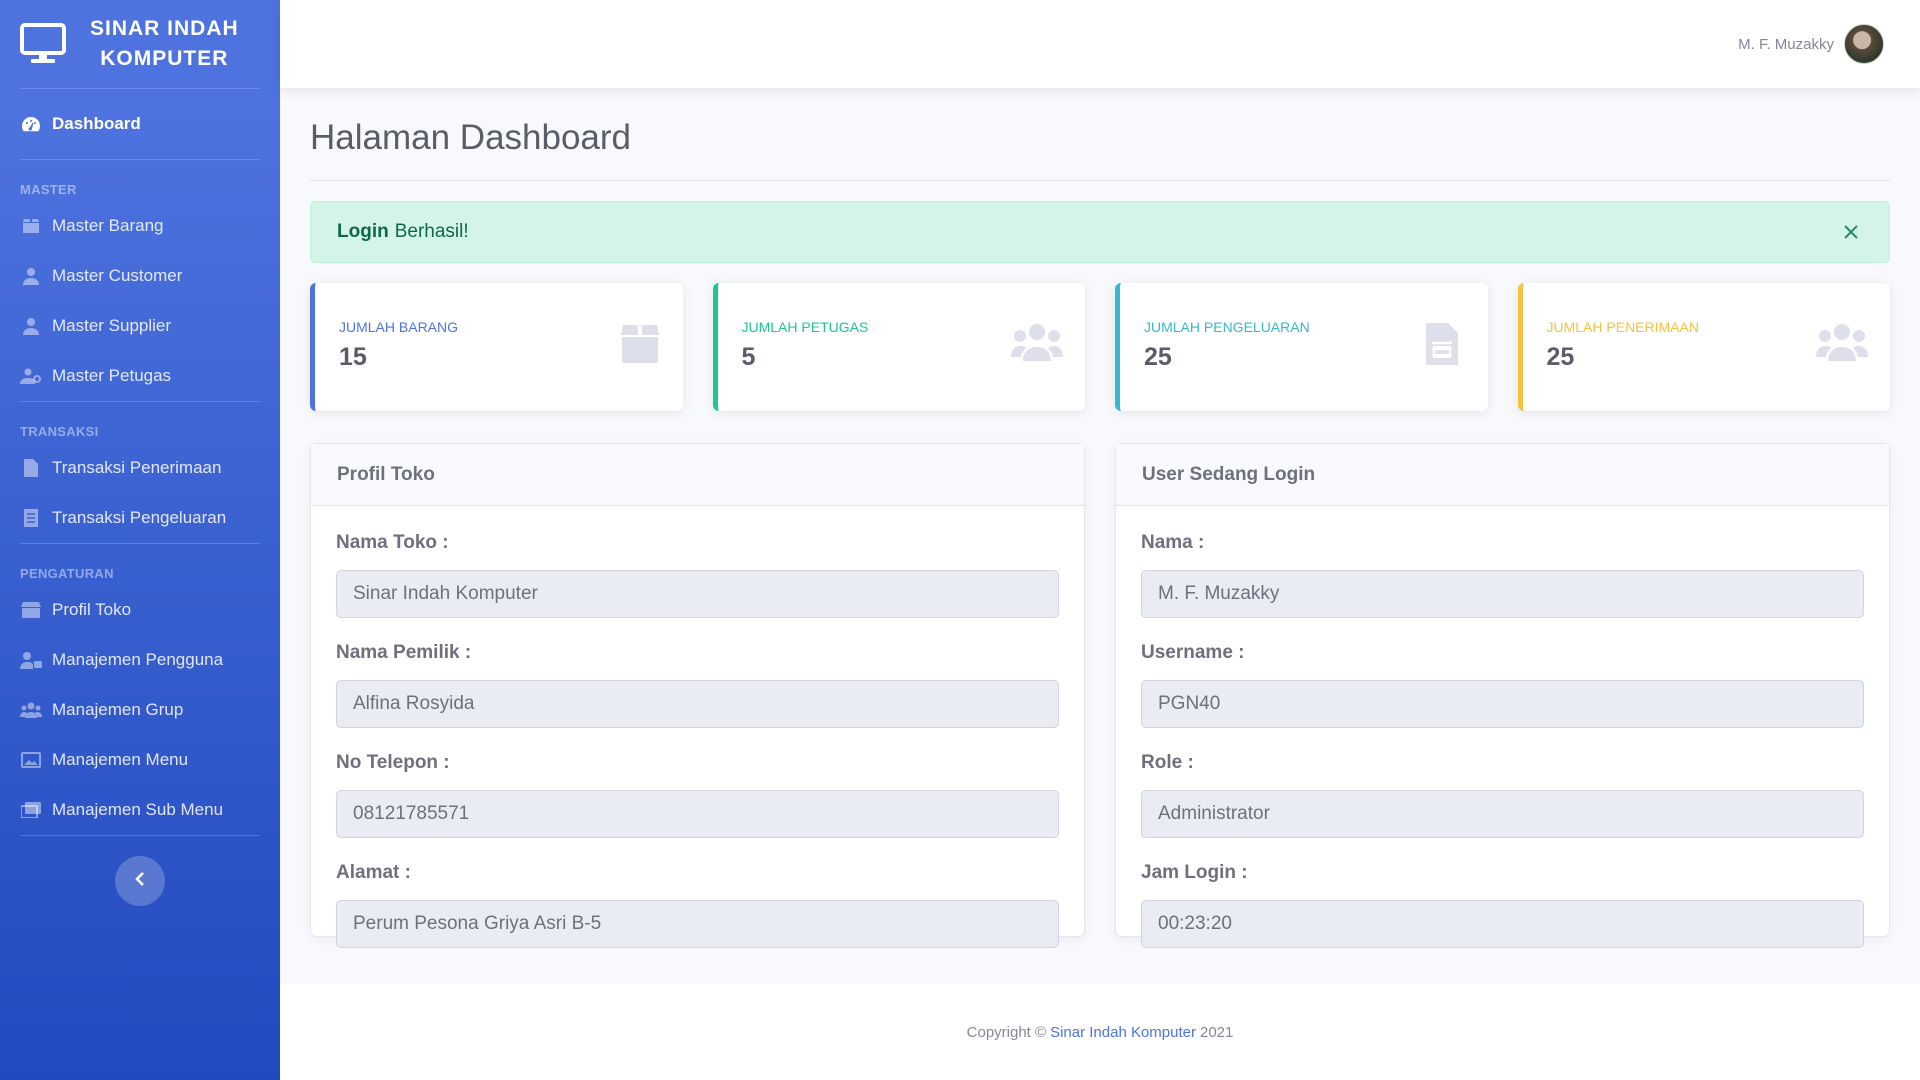  Describe the element at coordinates (140, 610) in the screenshot. I see `sidebar-item-profil-toko: Profil Toko` at that location.